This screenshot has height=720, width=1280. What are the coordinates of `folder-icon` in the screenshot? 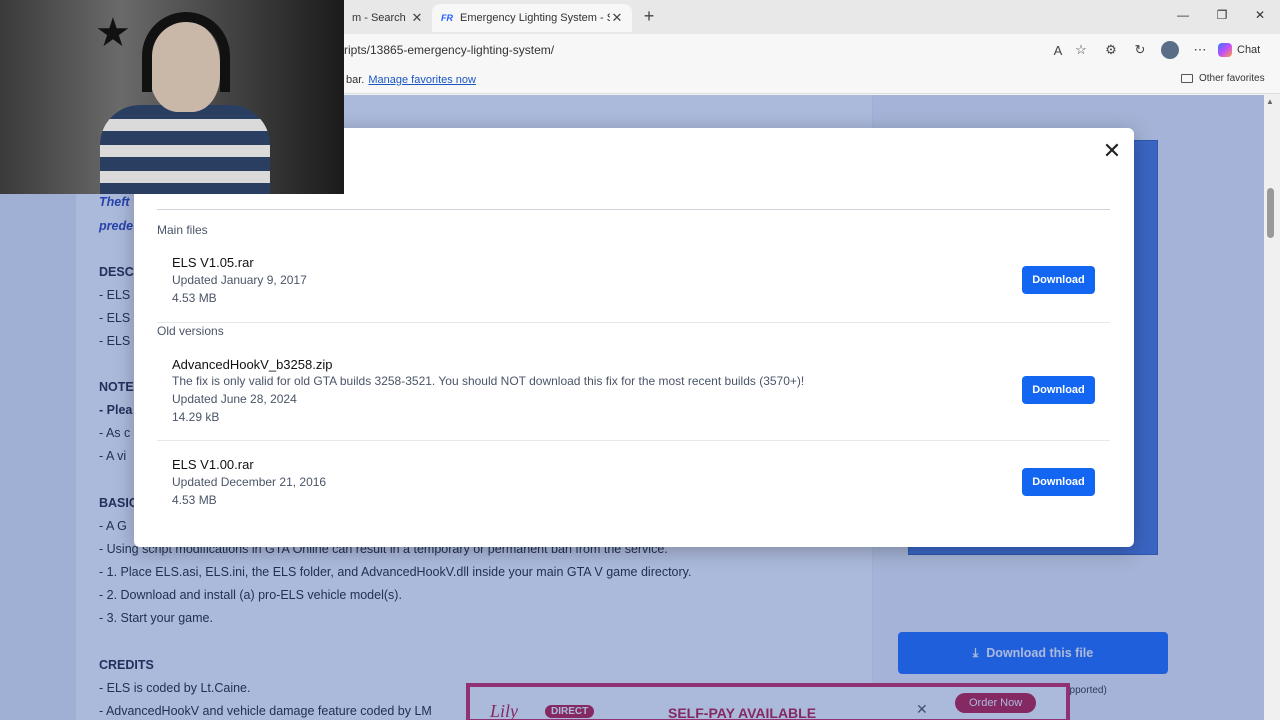 It's located at (1187, 78).